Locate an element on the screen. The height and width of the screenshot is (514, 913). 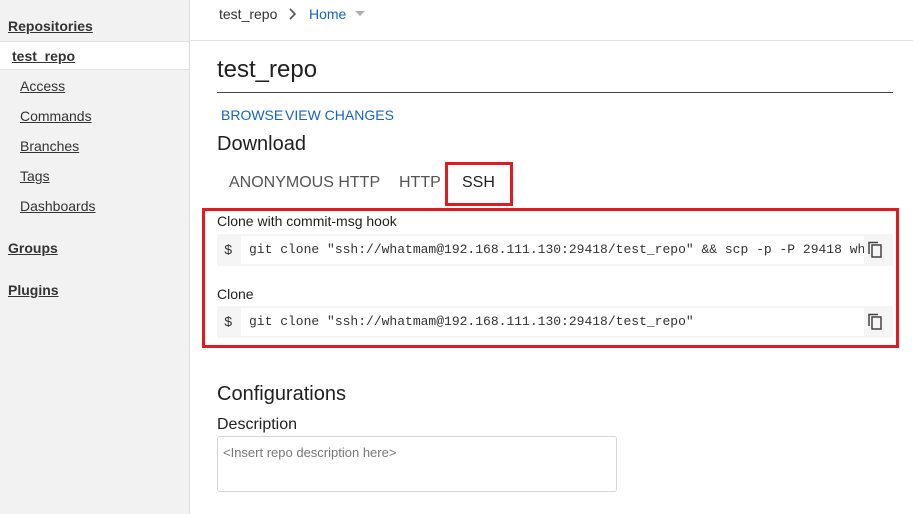
description-placeholder: <Insert repo description here> is located at coordinates (309, 452).